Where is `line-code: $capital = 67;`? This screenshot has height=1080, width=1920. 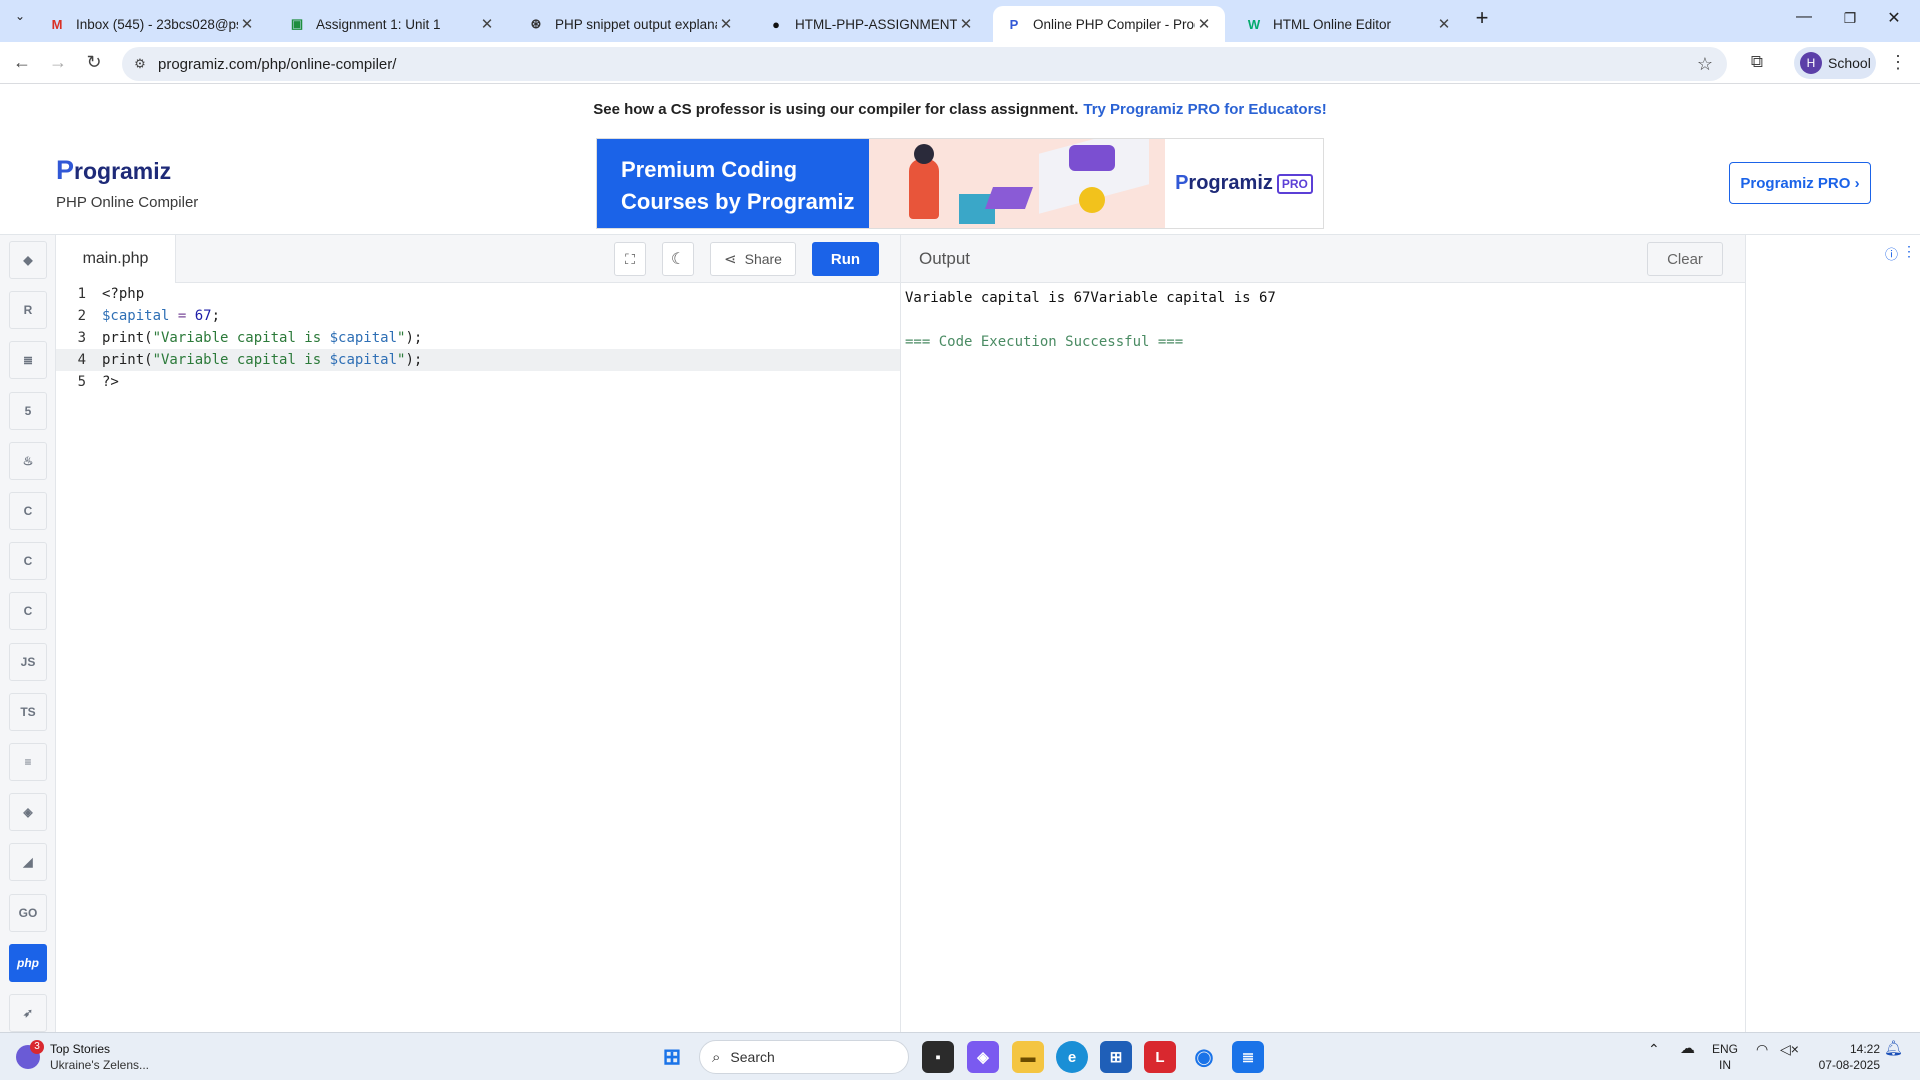
line-code: $capital = 67; is located at coordinates (161, 316).